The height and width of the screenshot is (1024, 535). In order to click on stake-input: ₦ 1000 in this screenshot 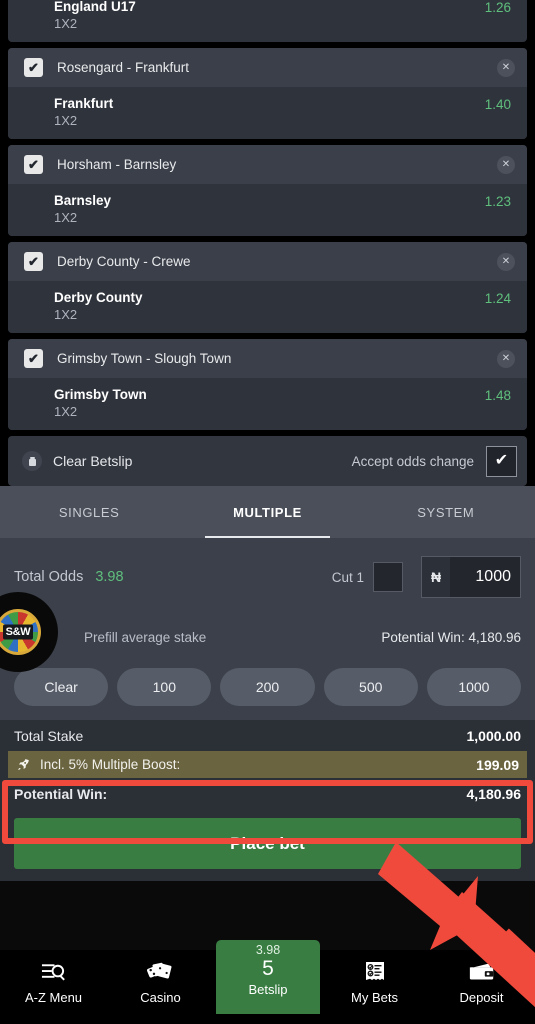, I will do `click(471, 577)`.